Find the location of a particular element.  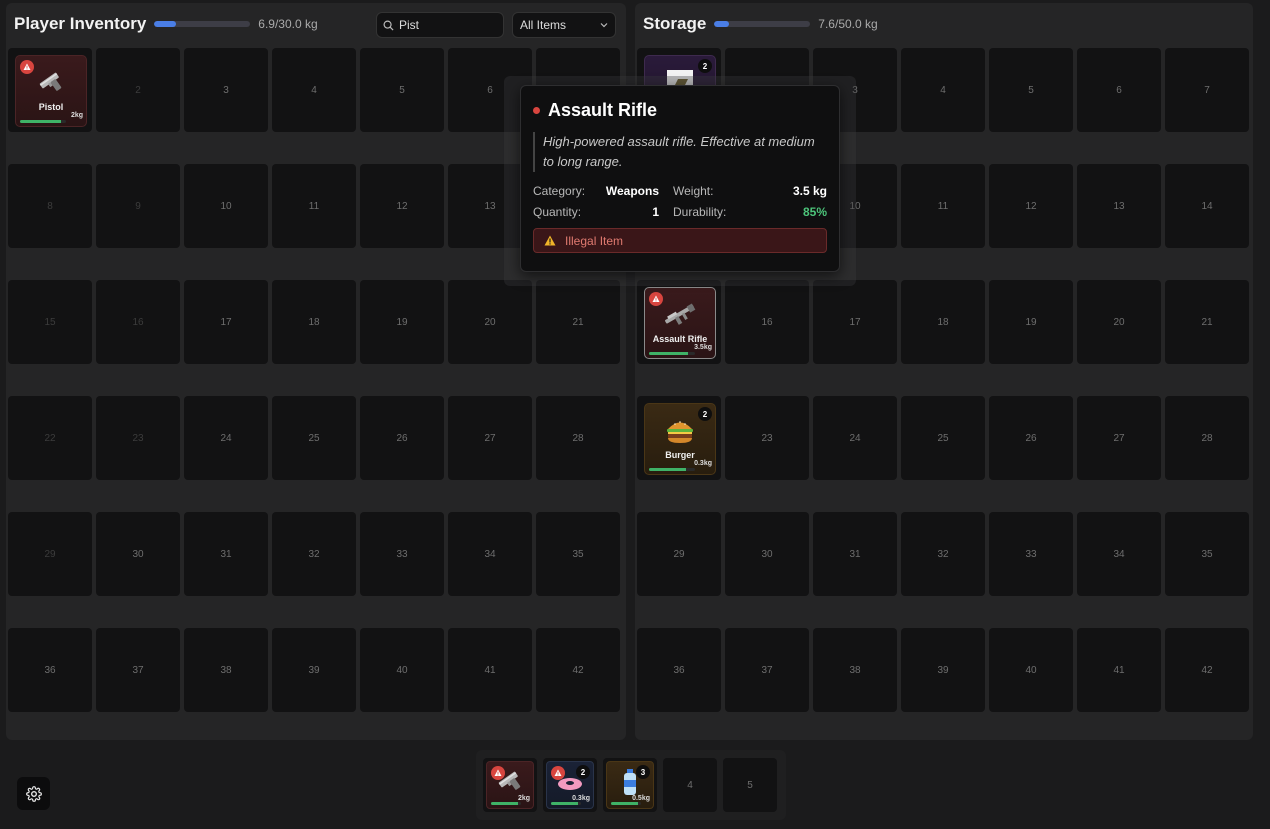

player-slot-20: 20 is located at coordinates (490, 322).